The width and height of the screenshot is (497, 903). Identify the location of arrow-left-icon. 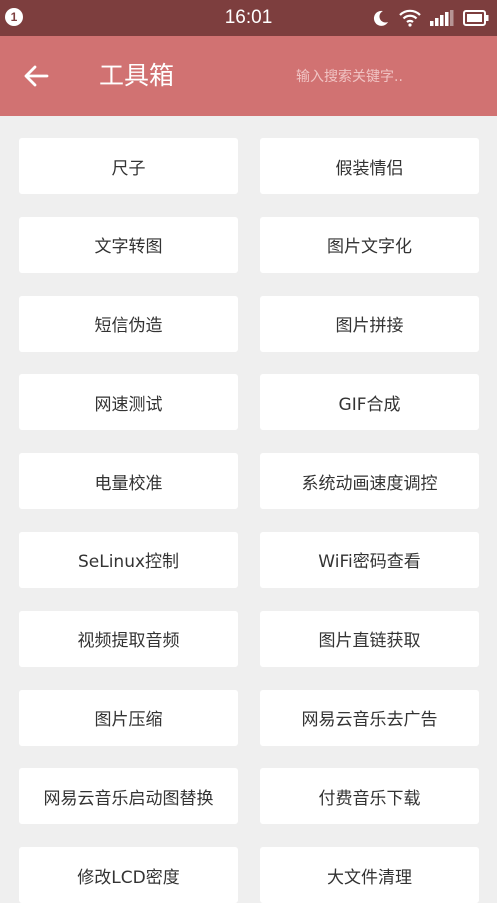
(36, 76).